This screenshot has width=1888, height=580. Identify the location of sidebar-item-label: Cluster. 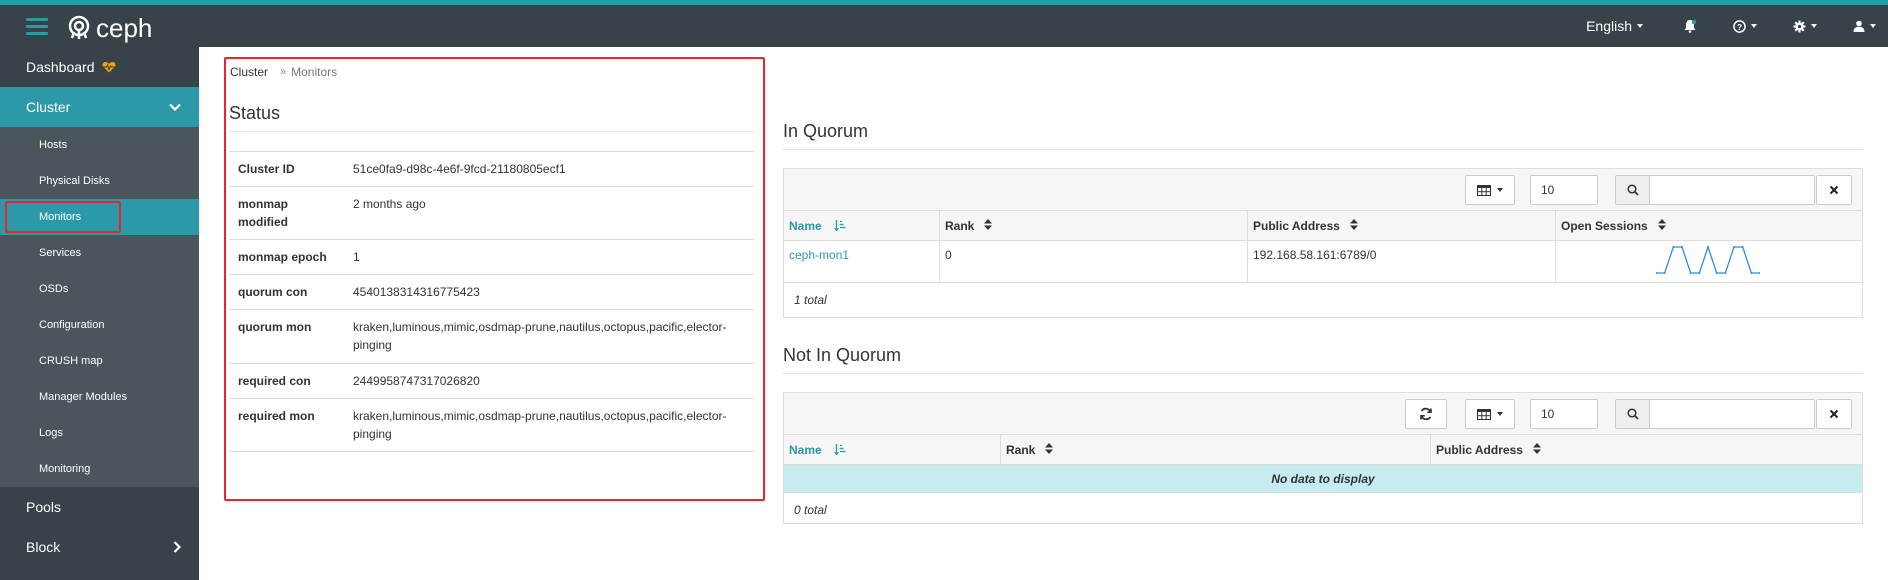
(48, 107).